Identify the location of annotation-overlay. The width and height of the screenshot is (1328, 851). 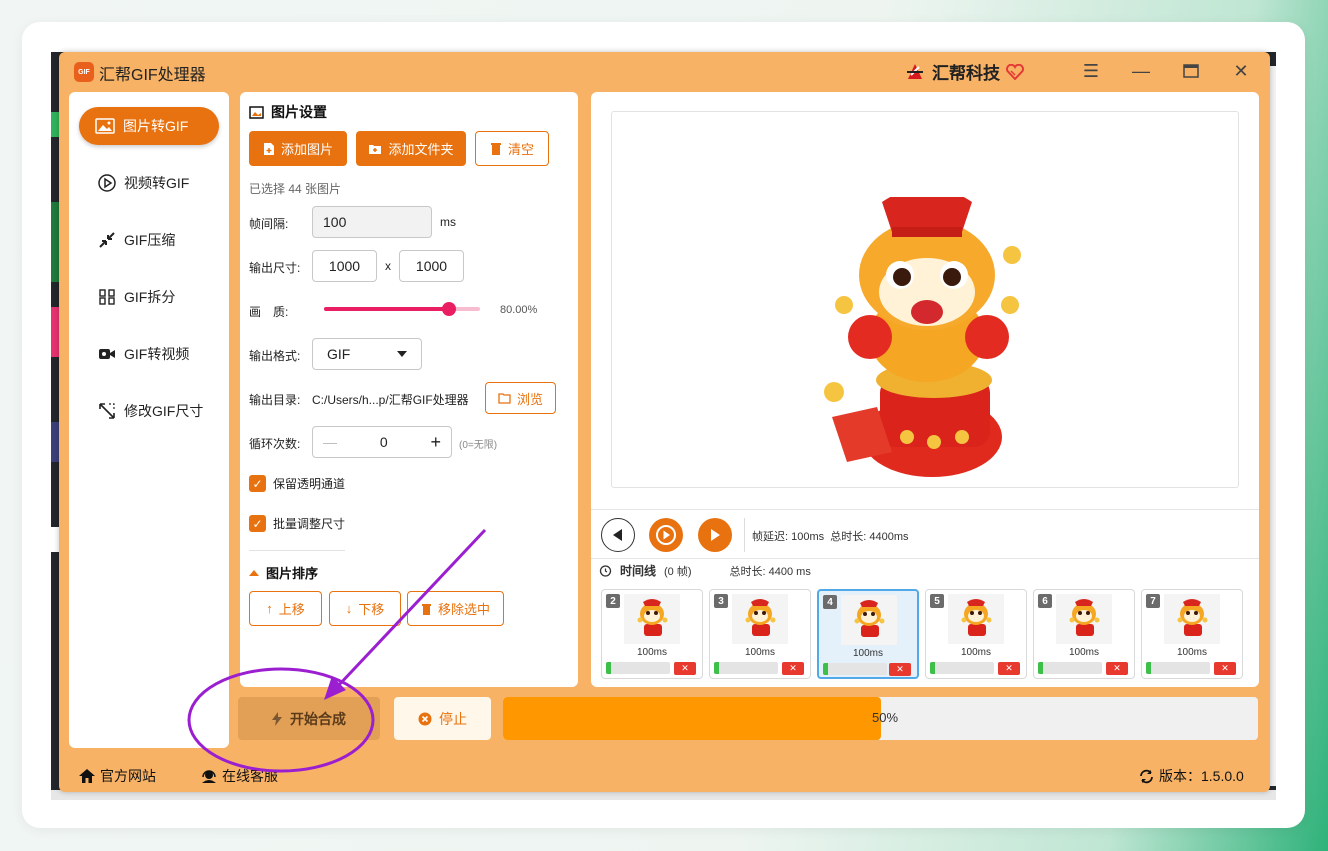
(337, 650).